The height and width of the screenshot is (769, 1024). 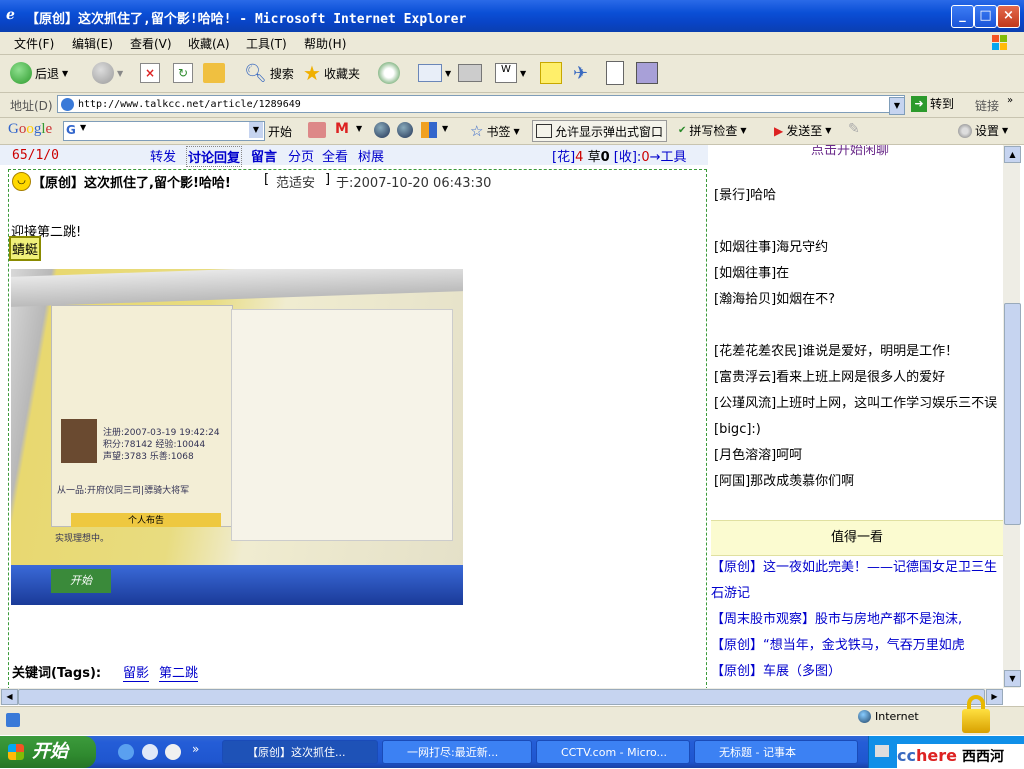 What do you see at coordinates (107, 73) in the screenshot?
I see `forward-button: ▼` at bounding box center [107, 73].